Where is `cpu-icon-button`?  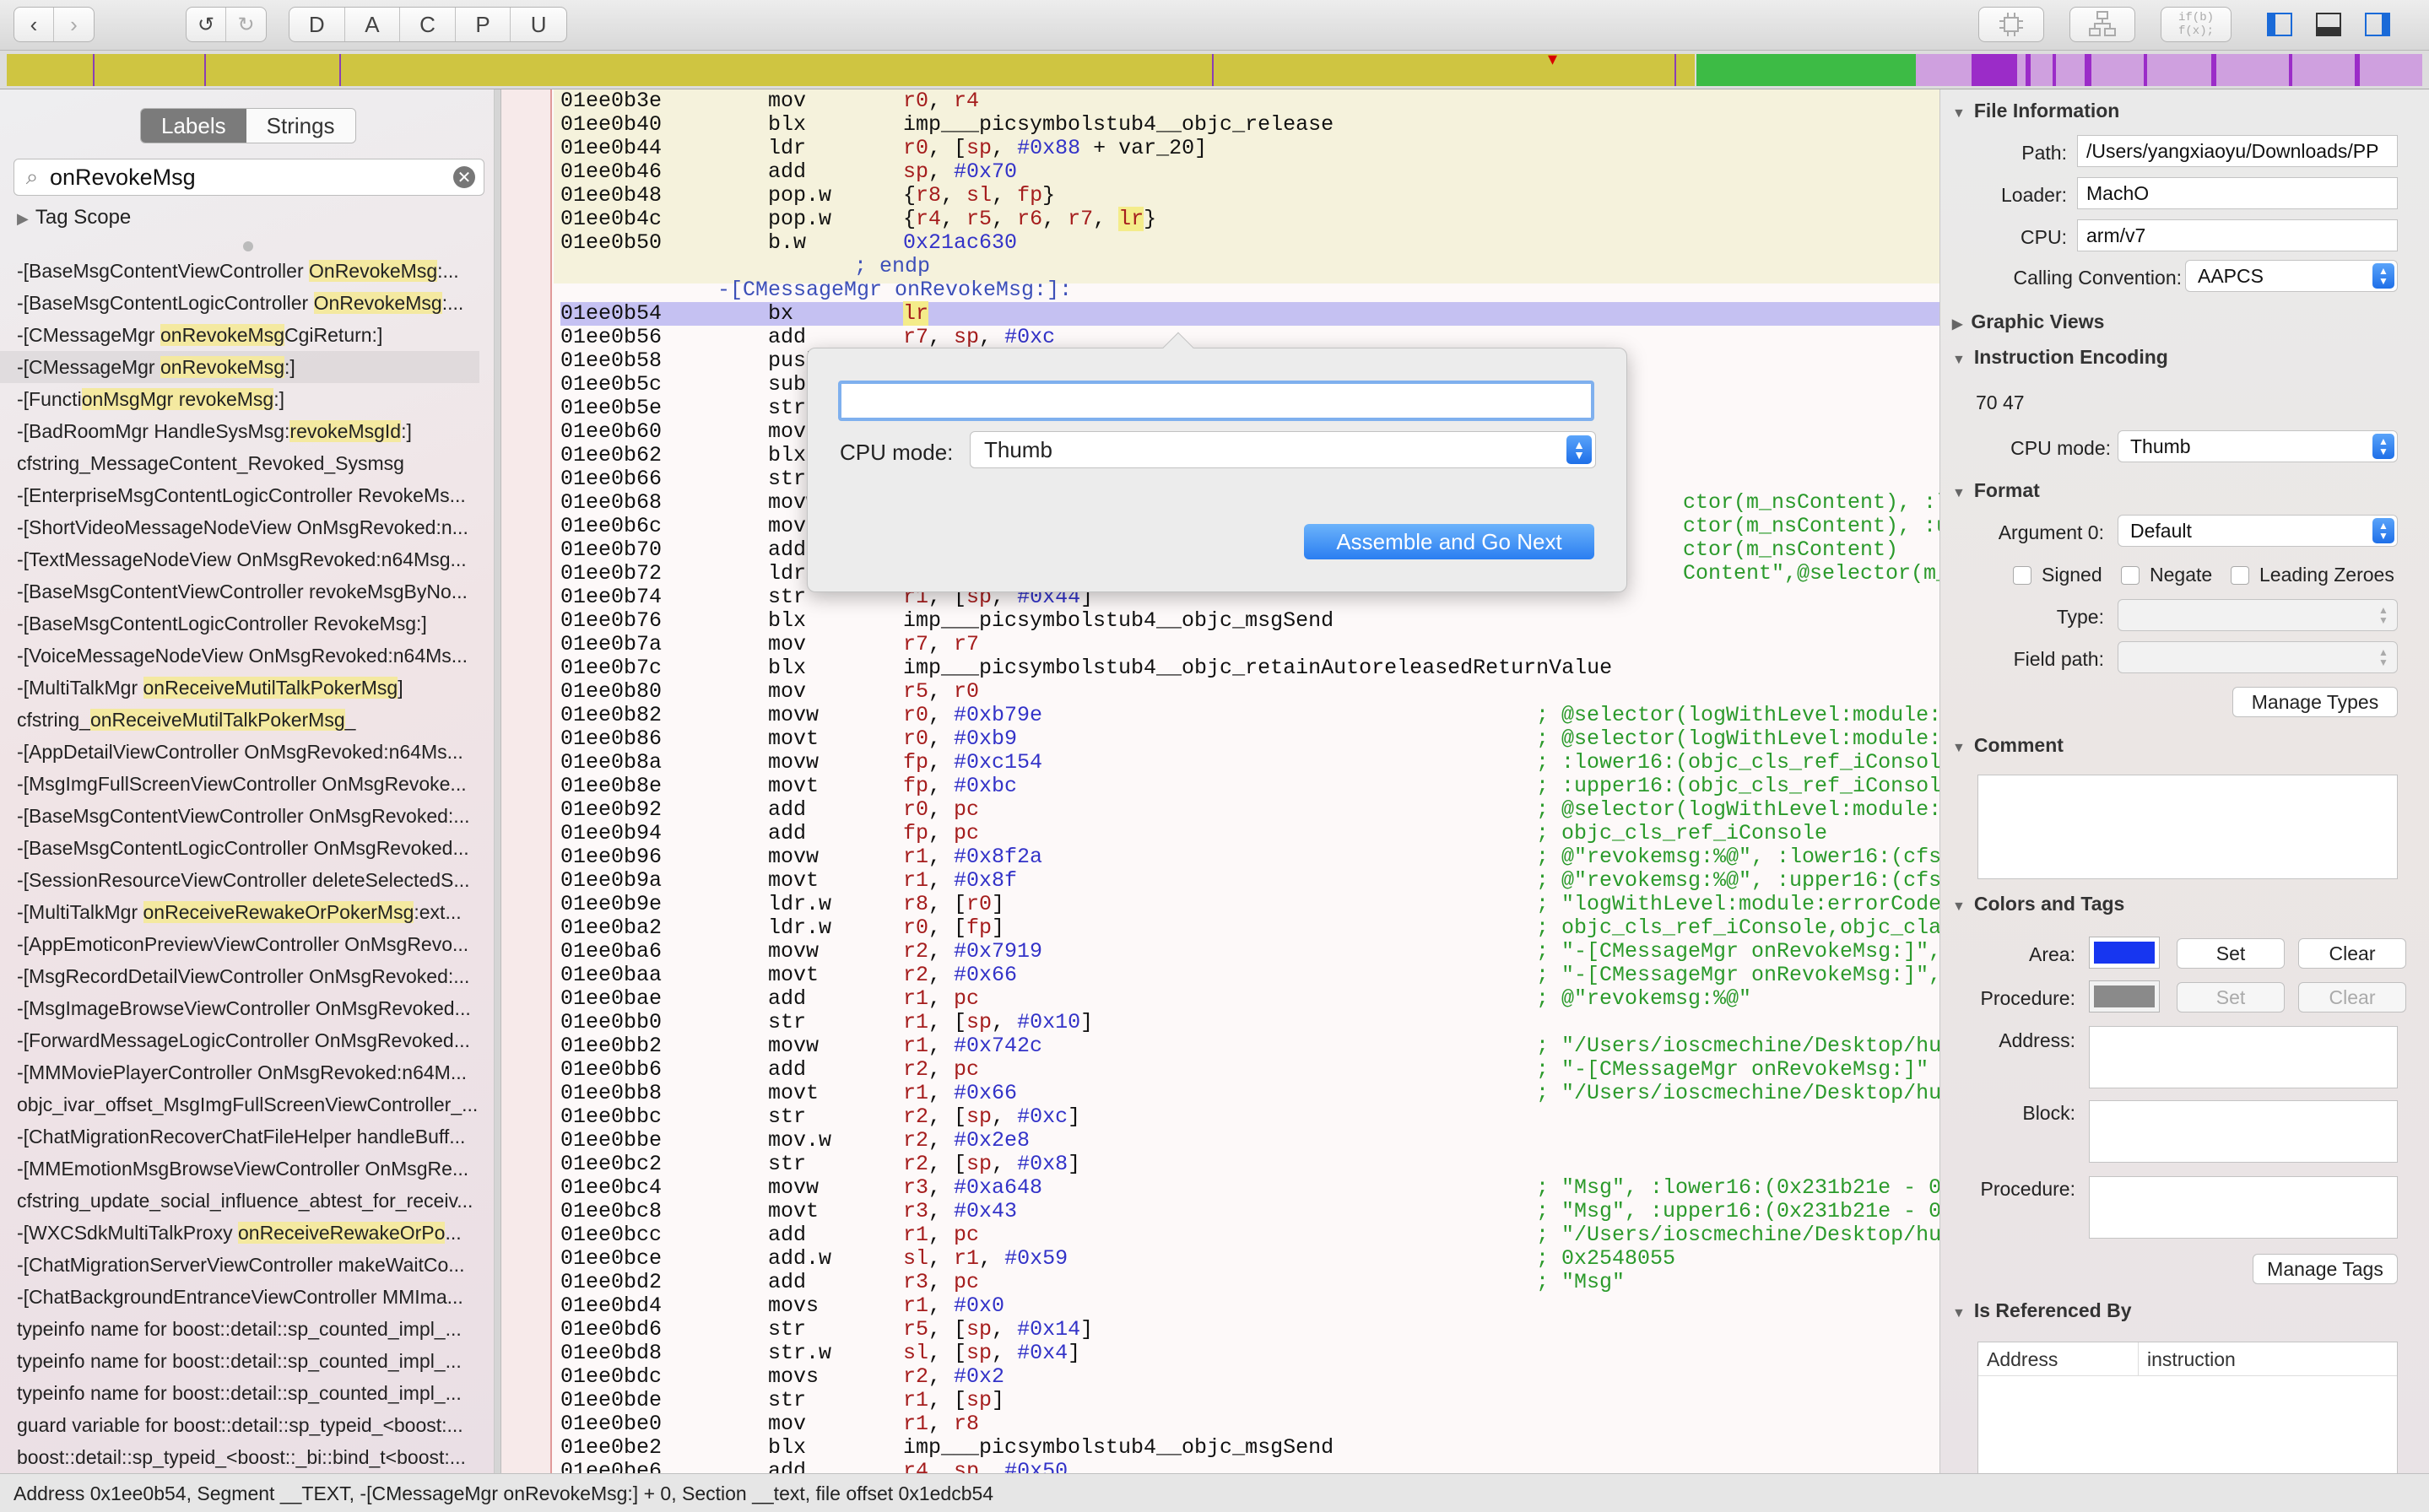
cpu-icon-button is located at coordinates (2011, 24).